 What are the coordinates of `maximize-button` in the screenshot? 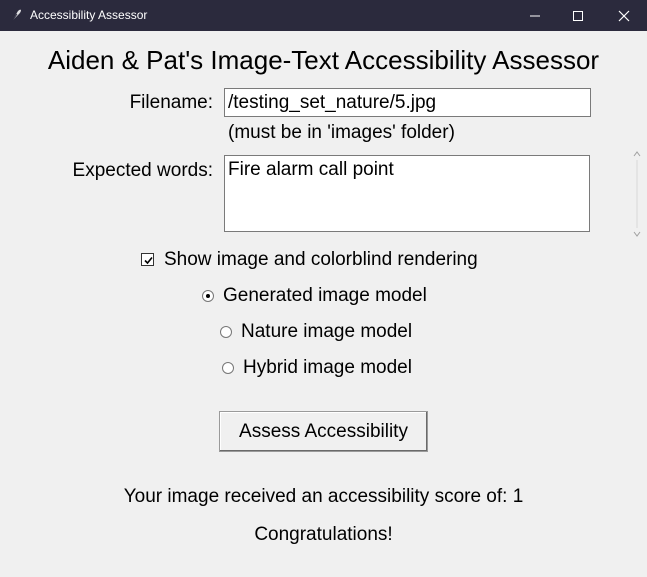 It's located at (578, 15).